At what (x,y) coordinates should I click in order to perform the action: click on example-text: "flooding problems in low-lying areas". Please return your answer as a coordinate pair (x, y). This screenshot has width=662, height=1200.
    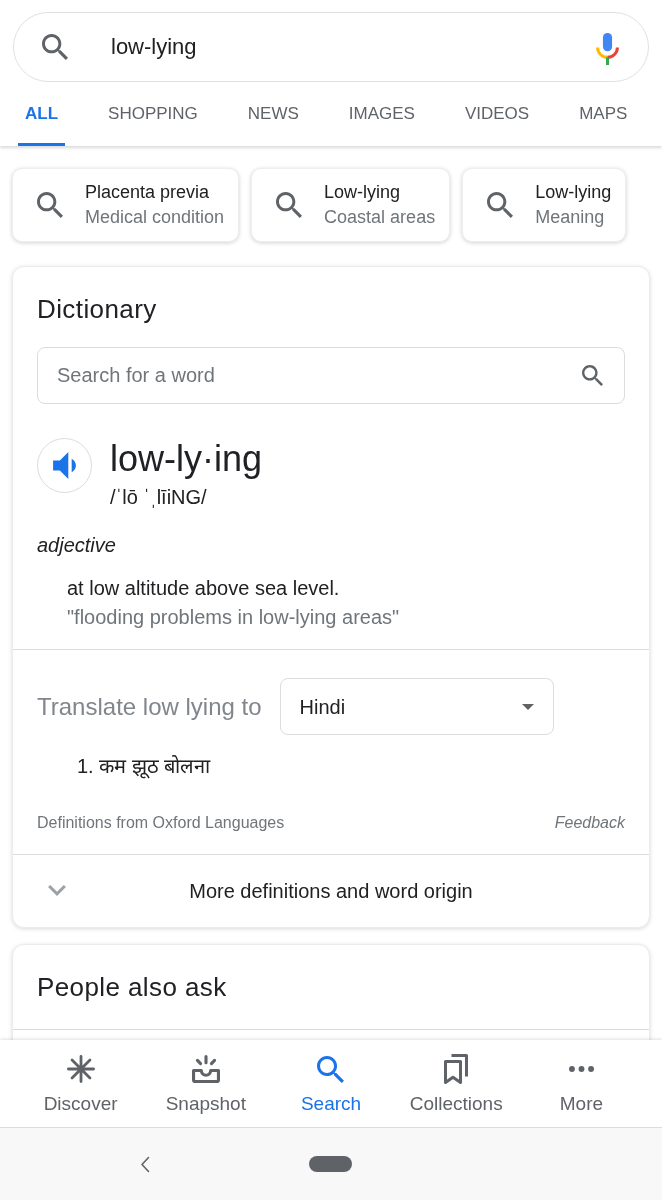
    Looking at the image, I should click on (233, 617).